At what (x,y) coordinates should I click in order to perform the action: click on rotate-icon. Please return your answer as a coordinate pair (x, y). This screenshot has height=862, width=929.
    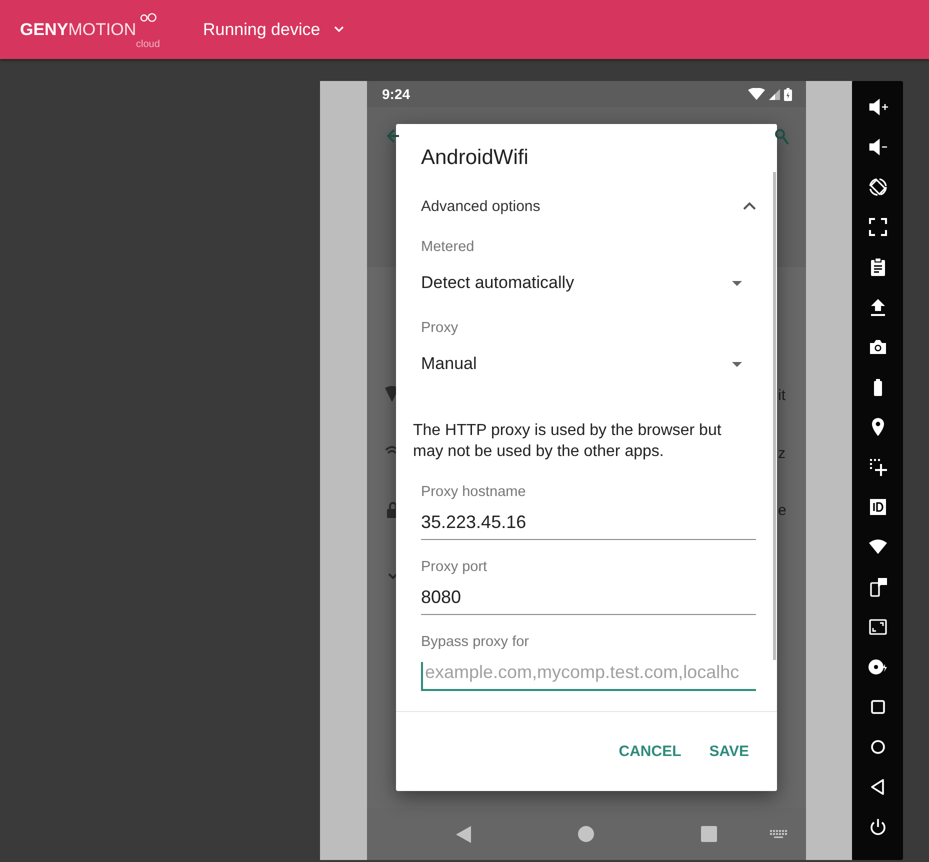
    Looking at the image, I should click on (878, 187).